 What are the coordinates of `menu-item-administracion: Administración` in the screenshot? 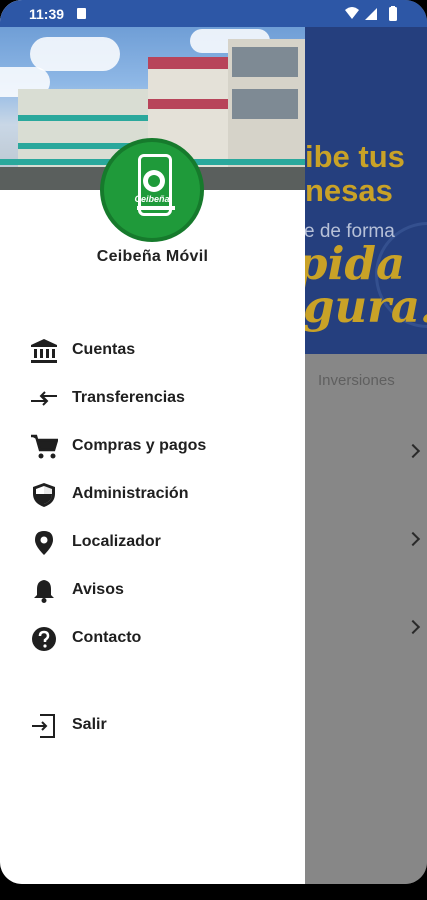 It's located at (152, 494).